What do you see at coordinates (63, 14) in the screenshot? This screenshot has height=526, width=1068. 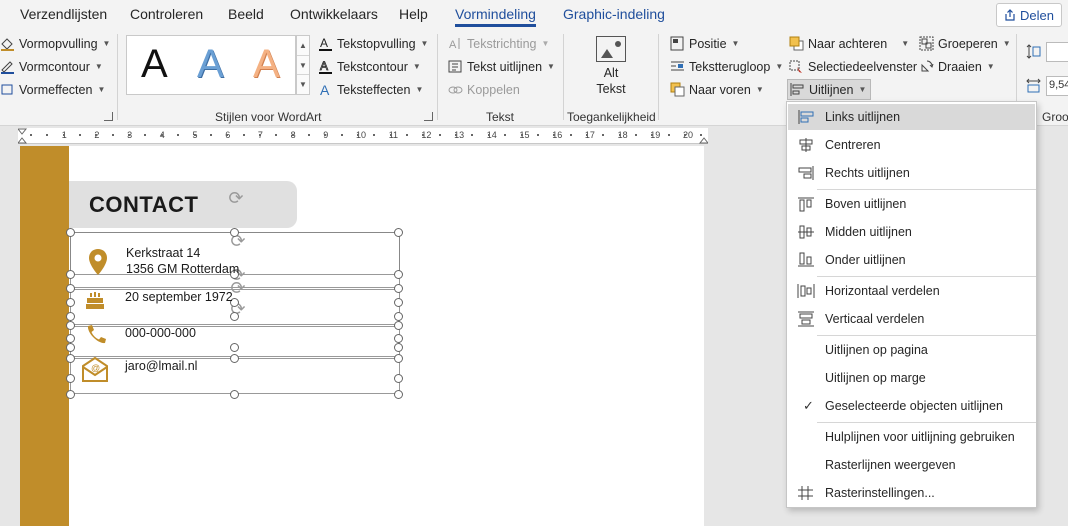 I see `tab-mailings: Verzendlijsten` at bounding box center [63, 14].